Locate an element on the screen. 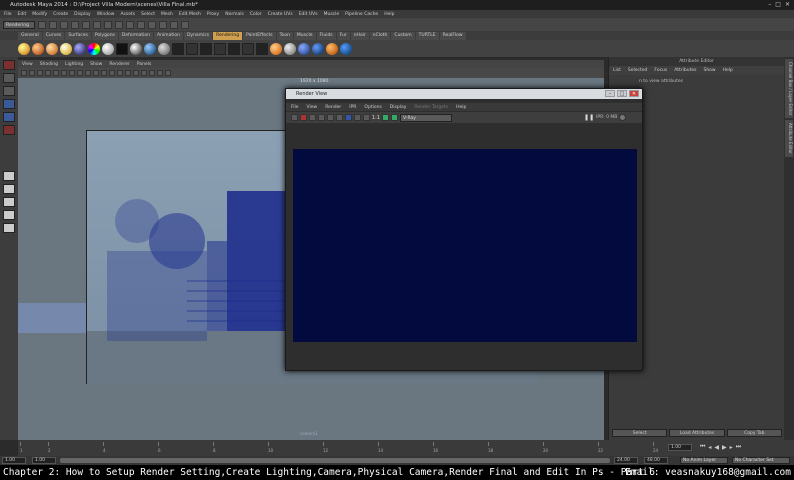 This screenshot has width=794, height=480. attr-menu-list: List is located at coordinates (617, 70).